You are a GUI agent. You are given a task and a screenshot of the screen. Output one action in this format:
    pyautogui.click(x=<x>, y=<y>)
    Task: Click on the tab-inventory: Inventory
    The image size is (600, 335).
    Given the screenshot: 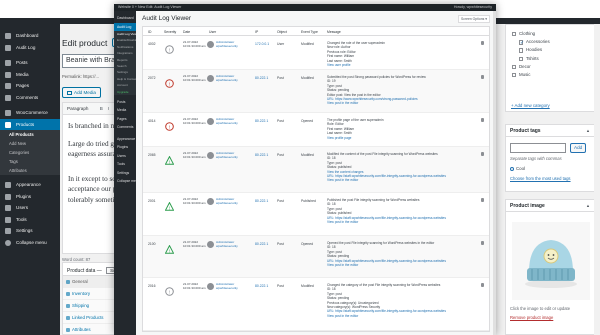 What is the action you would take?
    pyautogui.click(x=88, y=294)
    